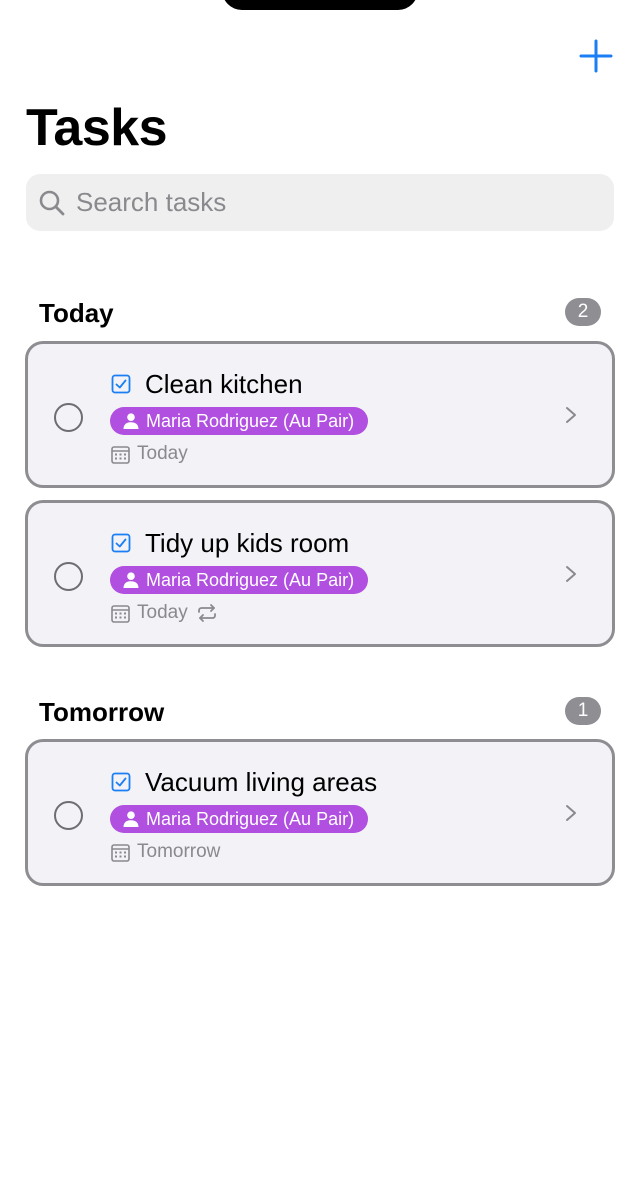  I want to click on dynamic-island, so click(320, 5).